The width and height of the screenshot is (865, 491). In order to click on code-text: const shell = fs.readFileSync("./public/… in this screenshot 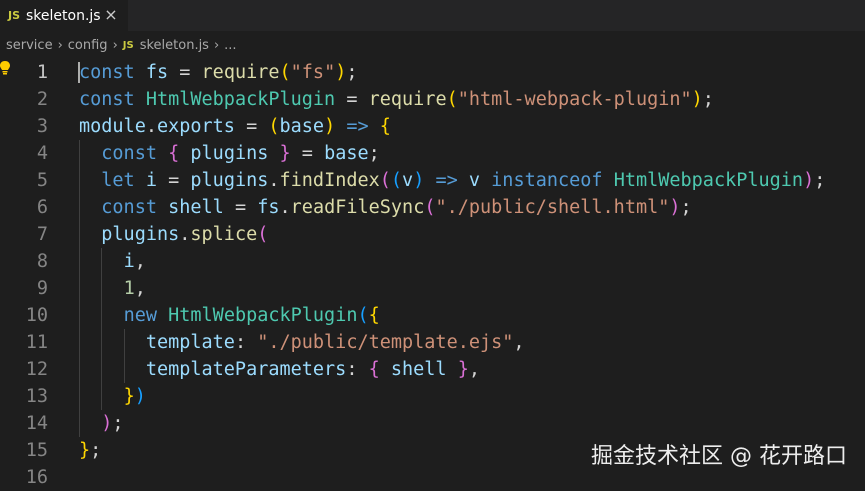, I will do `click(385, 207)`.